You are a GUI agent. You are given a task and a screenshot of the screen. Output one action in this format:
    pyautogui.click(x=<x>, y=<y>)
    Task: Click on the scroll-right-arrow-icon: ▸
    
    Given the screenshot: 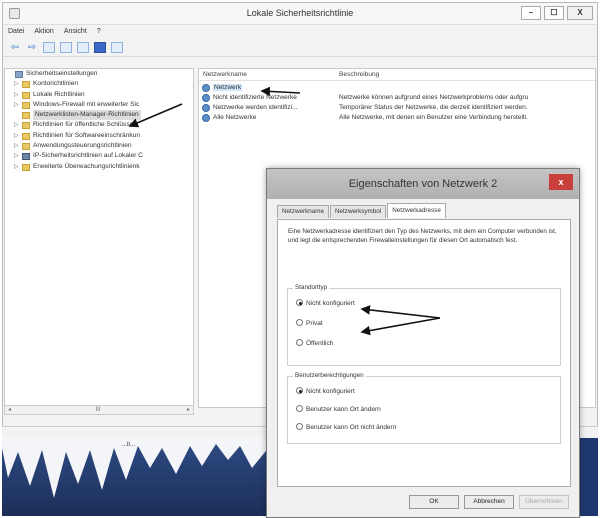 What is the action you would take?
    pyautogui.click(x=188, y=410)
    